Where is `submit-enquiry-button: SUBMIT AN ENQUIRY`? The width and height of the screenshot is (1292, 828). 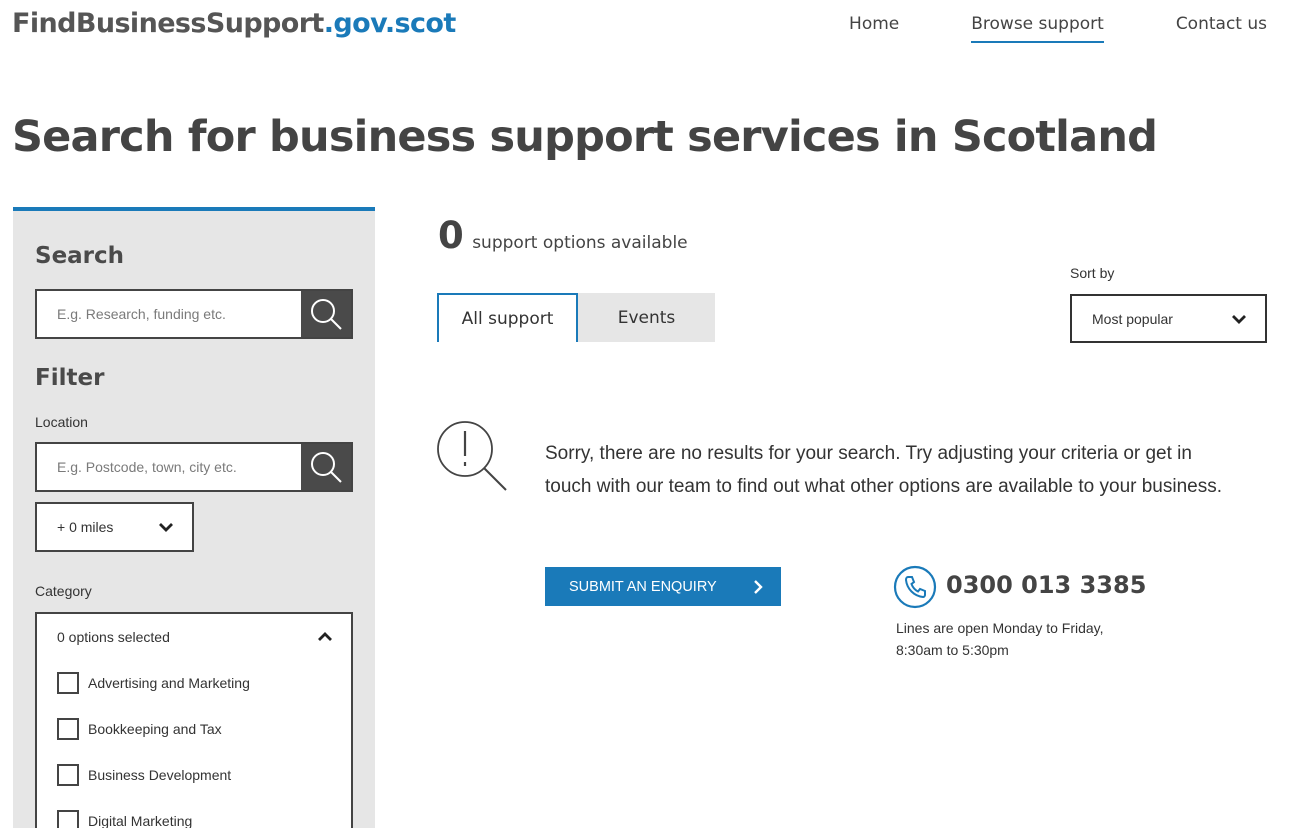
submit-enquiry-button: SUBMIT AN ENQUIRY is located at coordinates (663, 586).